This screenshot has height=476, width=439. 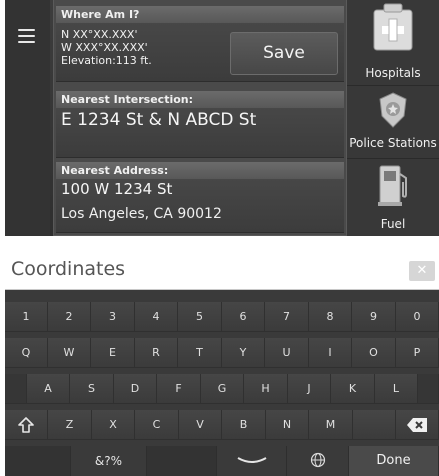 What do you see at coordinates (374, 353) in the screenshot?
I see `key-o: O` at bounding box center [374, 353].